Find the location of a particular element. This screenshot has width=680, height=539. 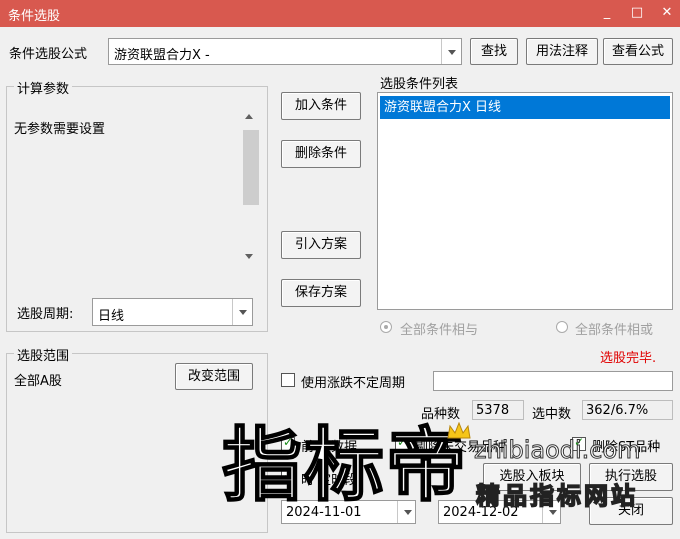

selected-value: 362/6.7% is located at coordinates (617, 410).